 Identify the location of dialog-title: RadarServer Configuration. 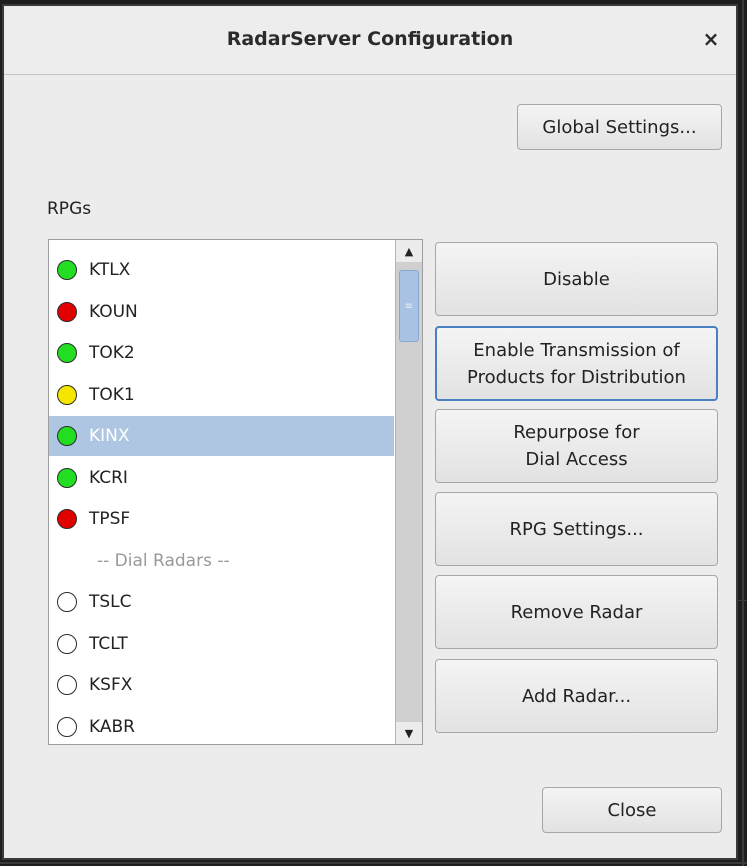
(370, 39).